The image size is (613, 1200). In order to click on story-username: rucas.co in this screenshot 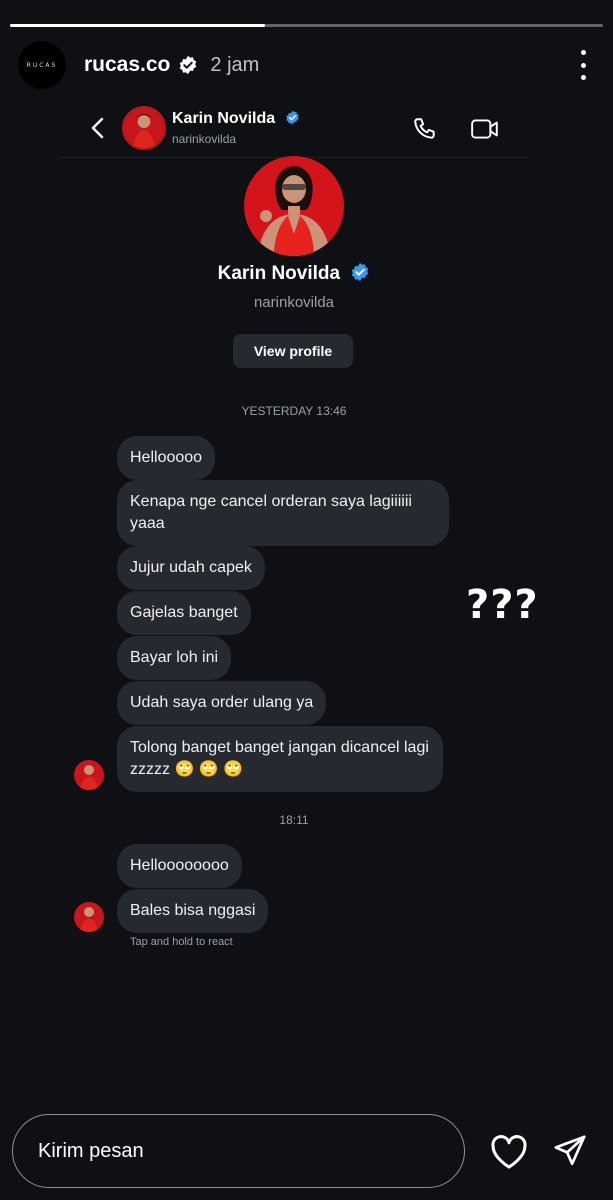, I will do `click(127, 65)`.